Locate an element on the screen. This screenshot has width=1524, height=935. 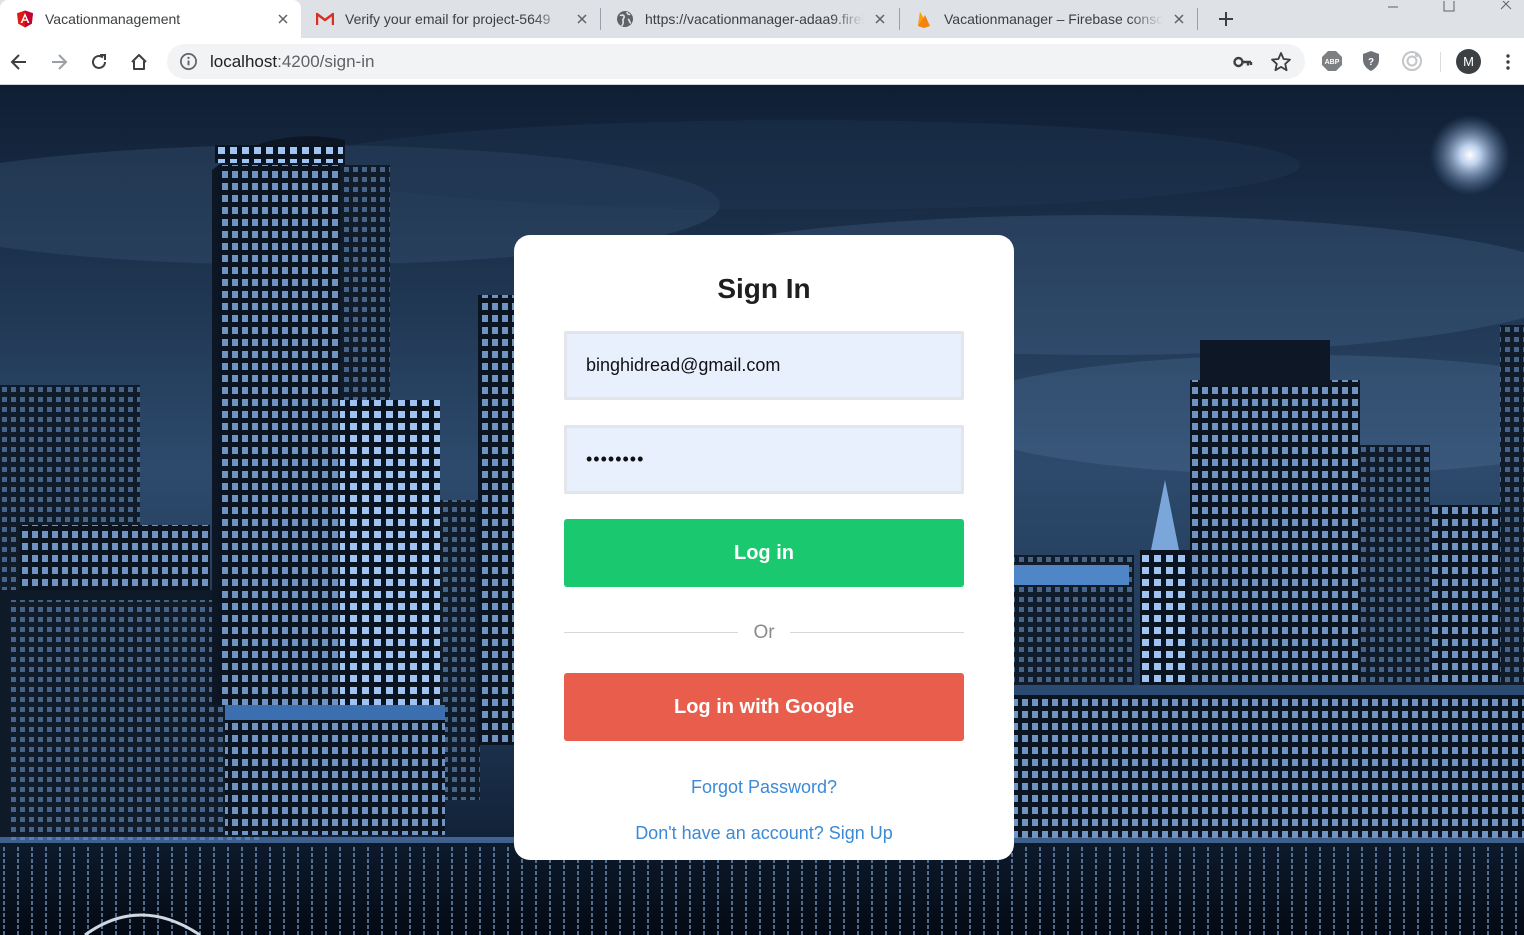
address-bar: localhost:4200/sign-in is located at coordinates (736, 61).